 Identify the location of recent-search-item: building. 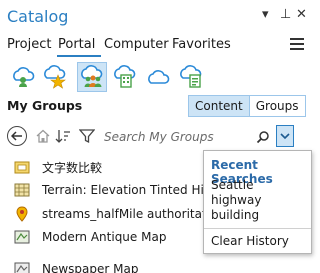
(235, 215).